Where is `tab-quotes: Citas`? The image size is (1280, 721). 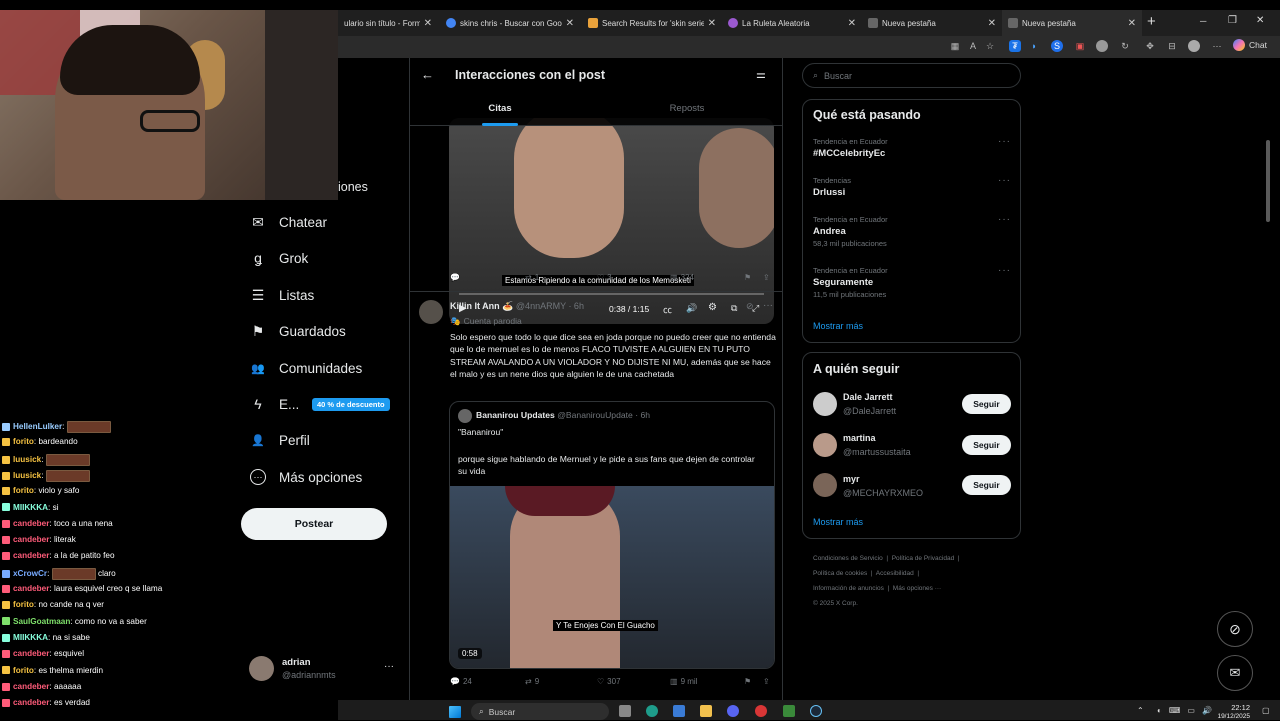
tab-quotes: Citas is located at coordinates (500, 111).